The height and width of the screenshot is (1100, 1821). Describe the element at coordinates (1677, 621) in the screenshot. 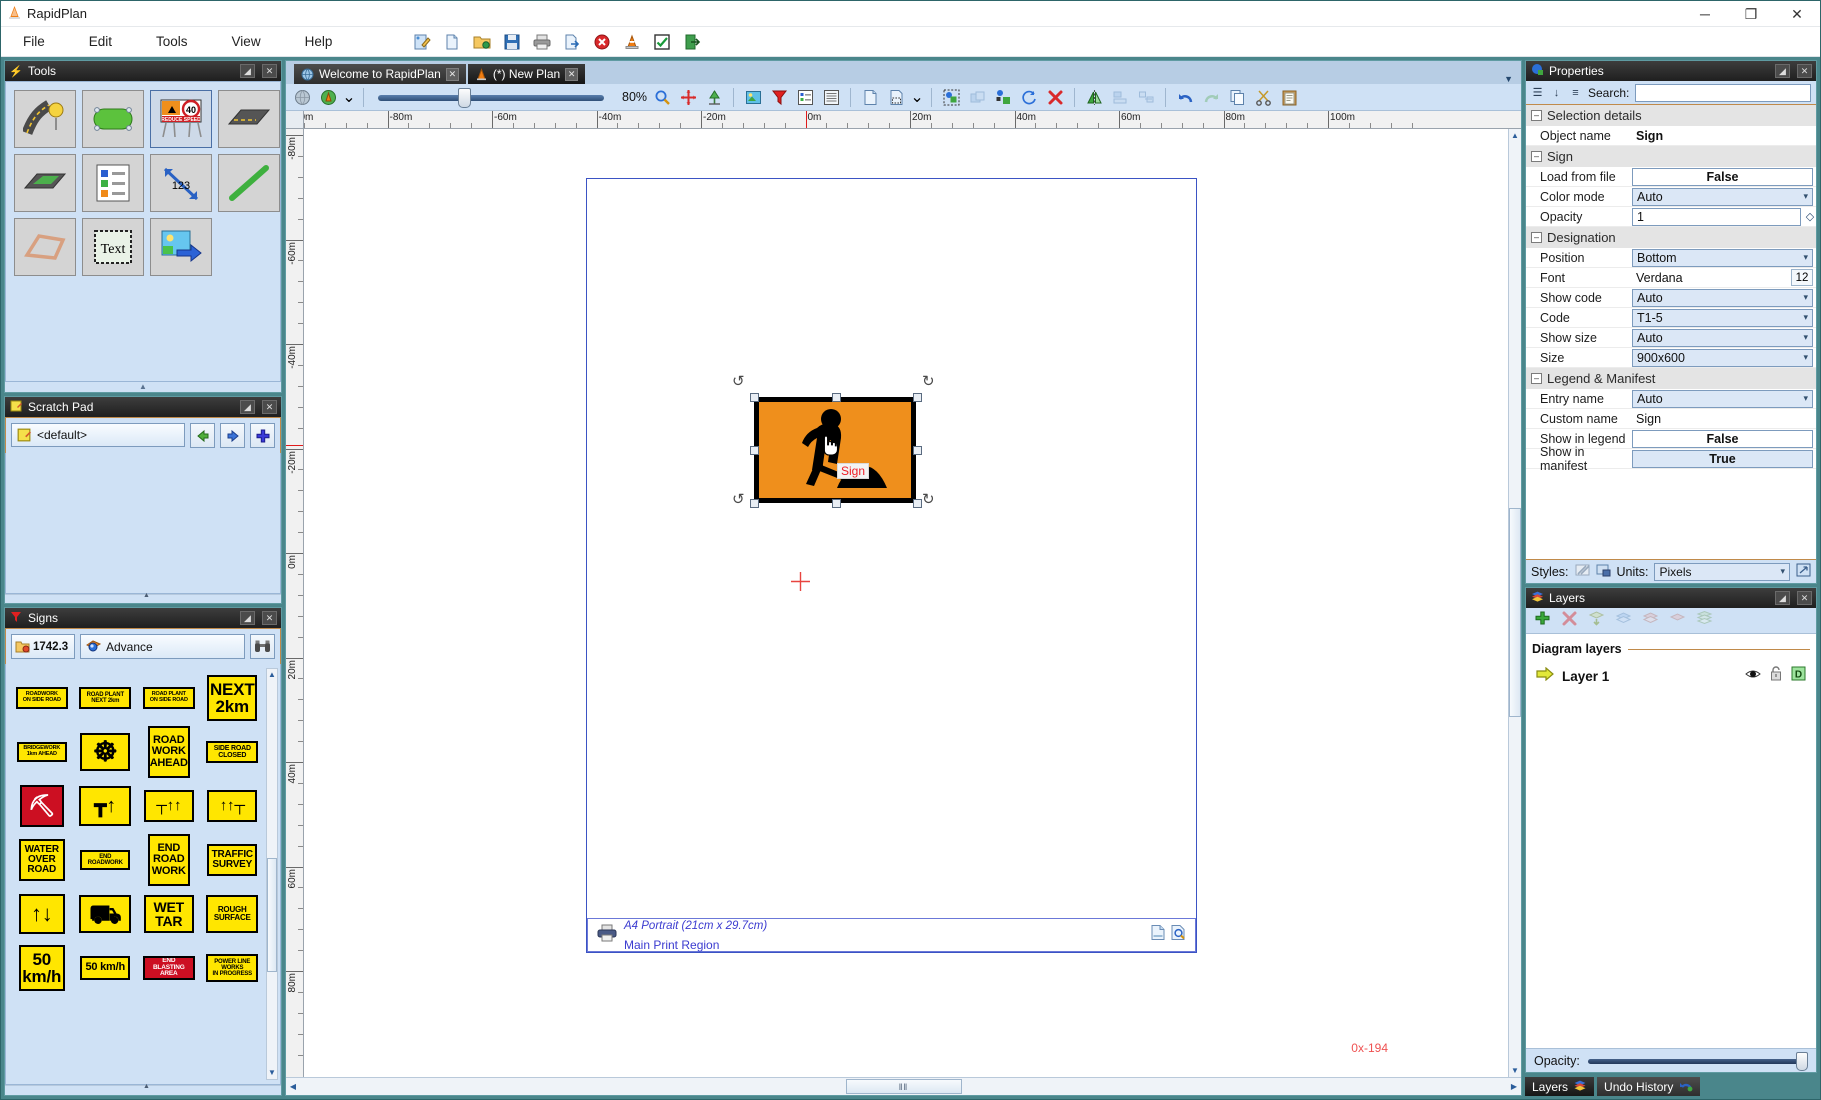

I see `layer-top-icon` at that location.